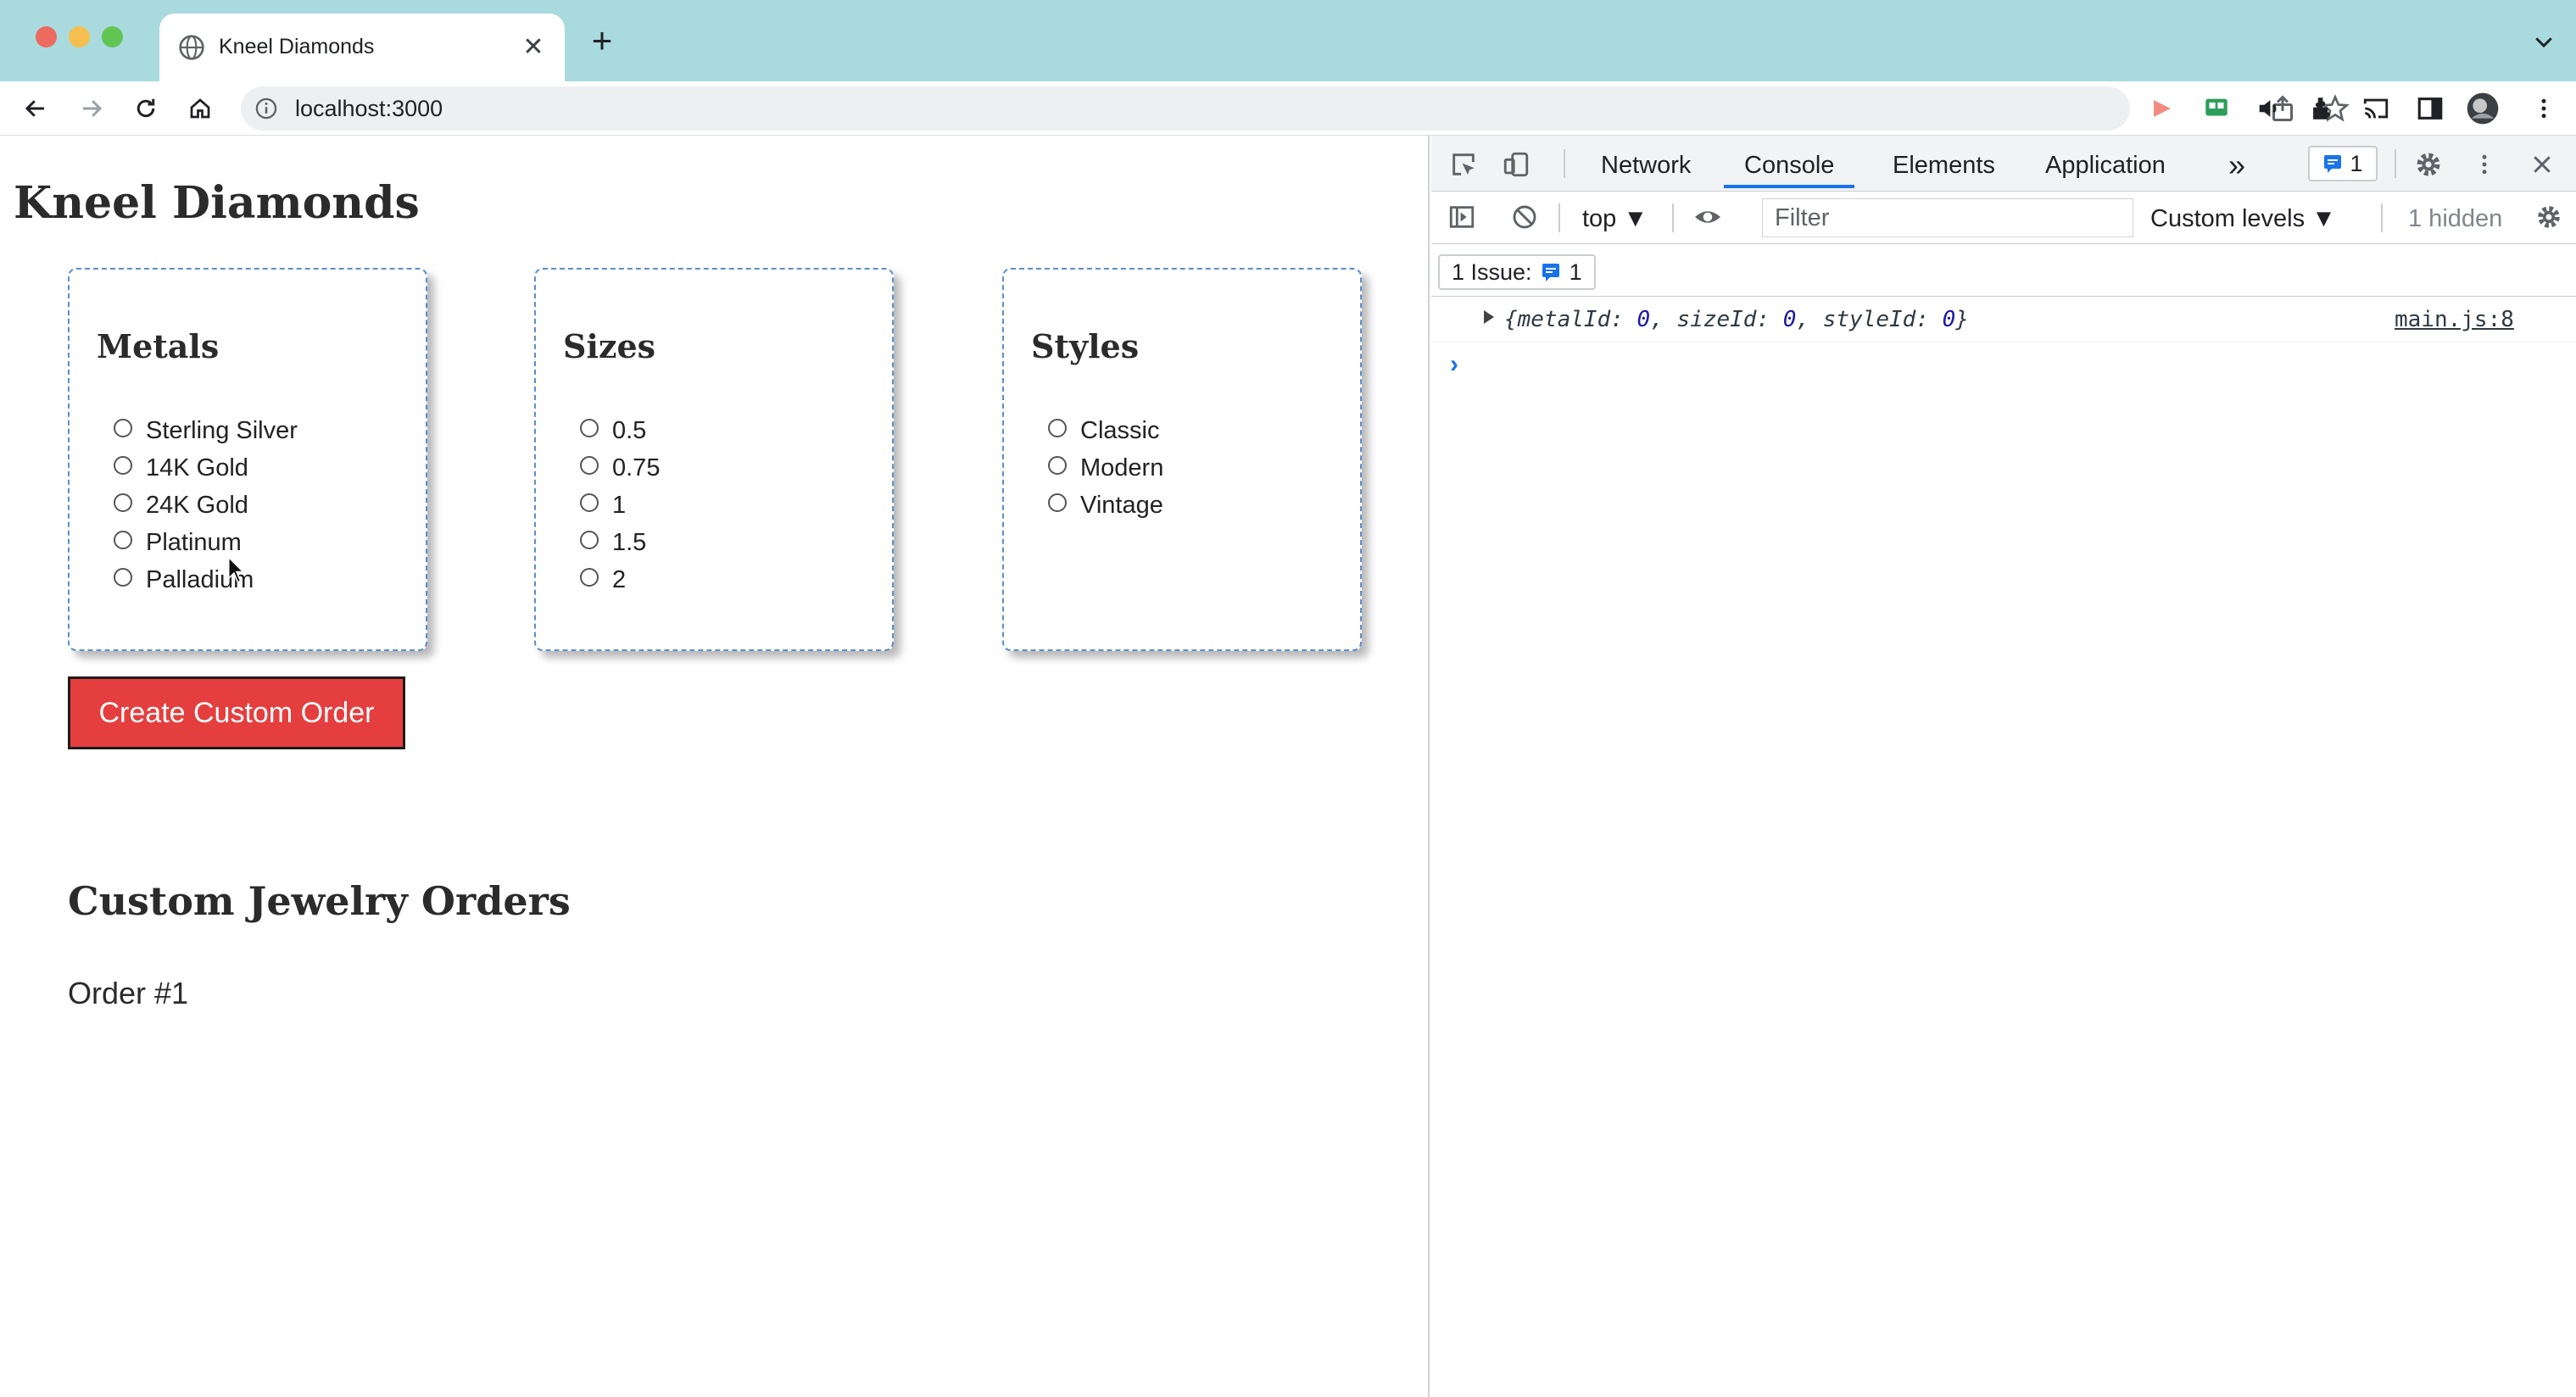 The width and height of the screenshot is (2576, 1397). I want to click on object-key: sizeId:, so click(1729, 320).